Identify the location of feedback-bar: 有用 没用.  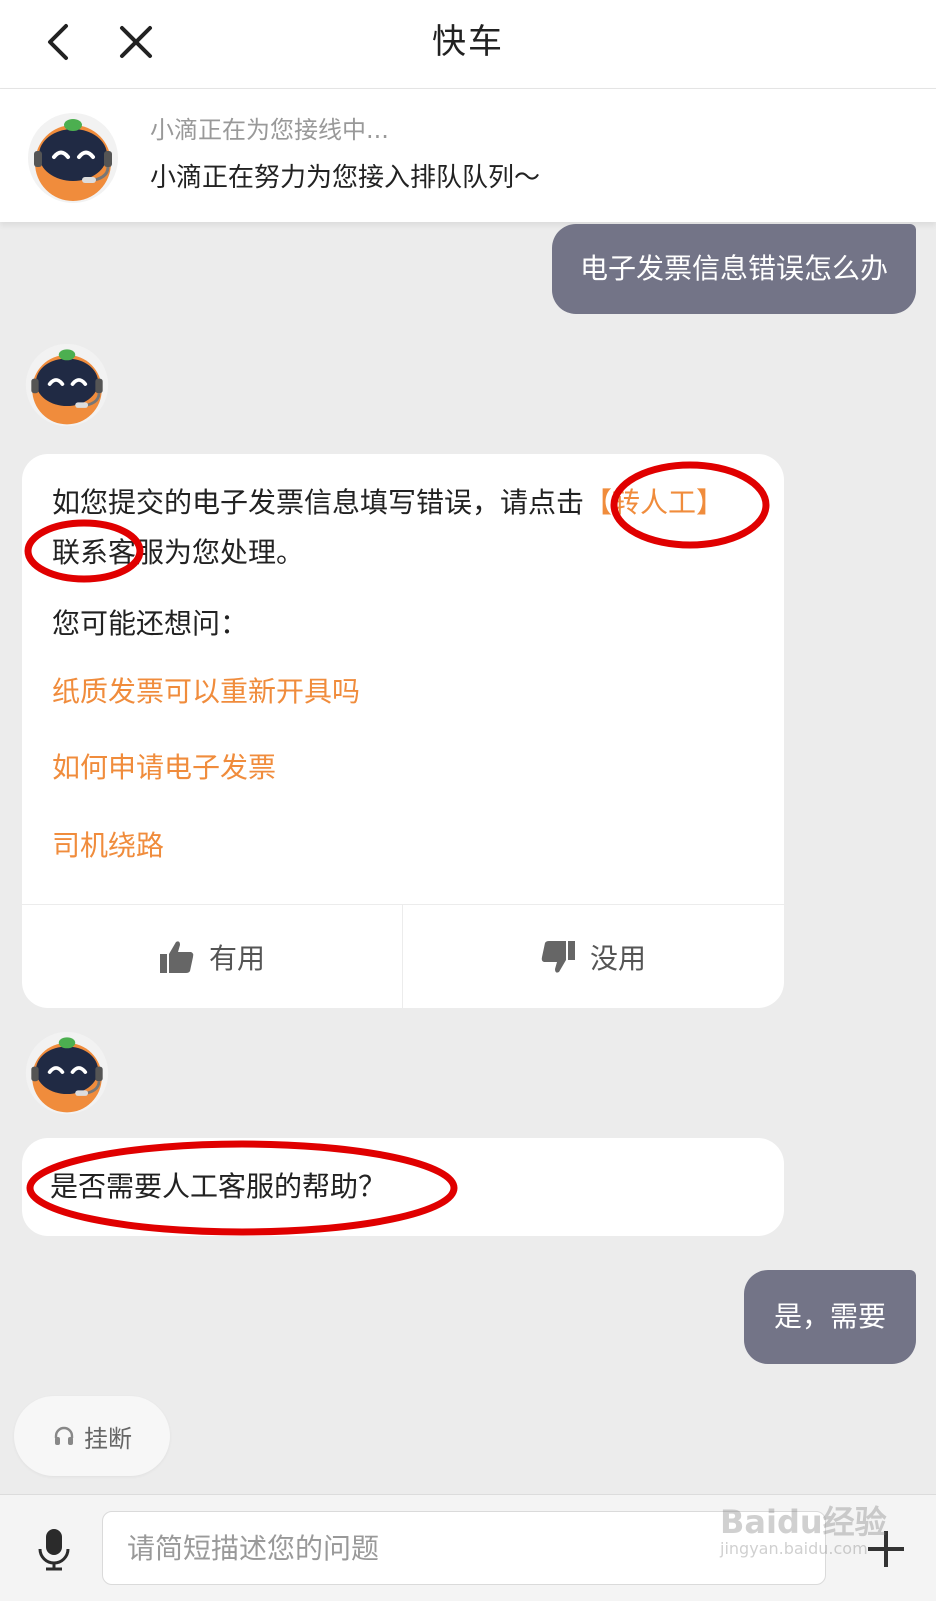
(403, 956).